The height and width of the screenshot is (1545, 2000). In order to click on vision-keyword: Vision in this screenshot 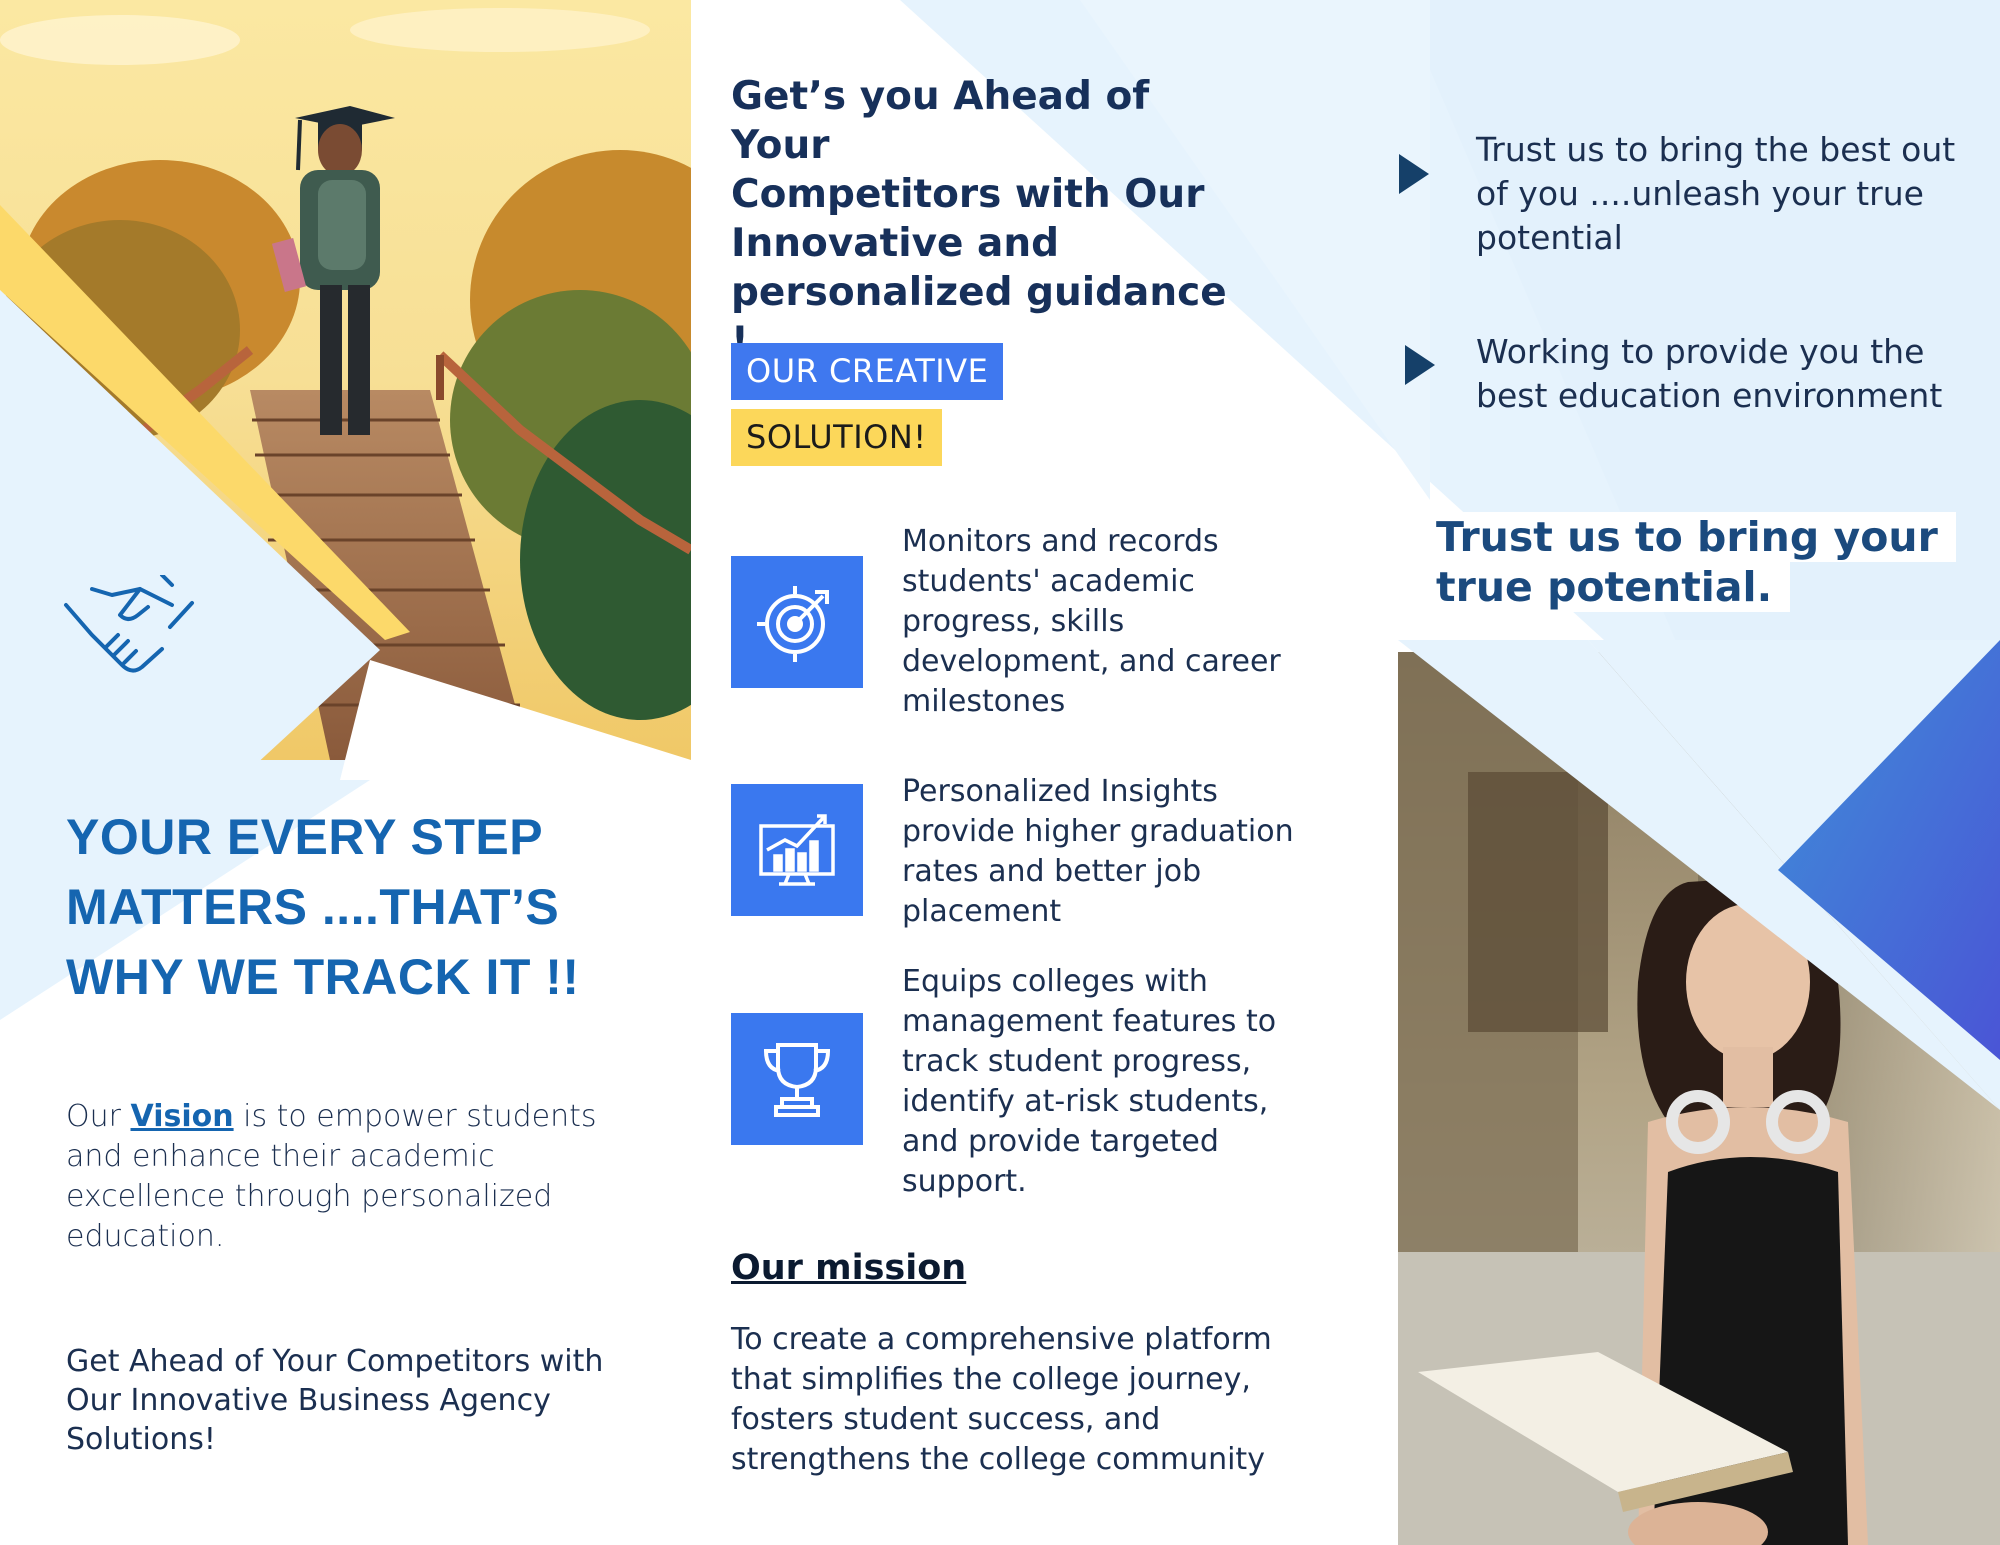, I will do `click(182, 1116)`.